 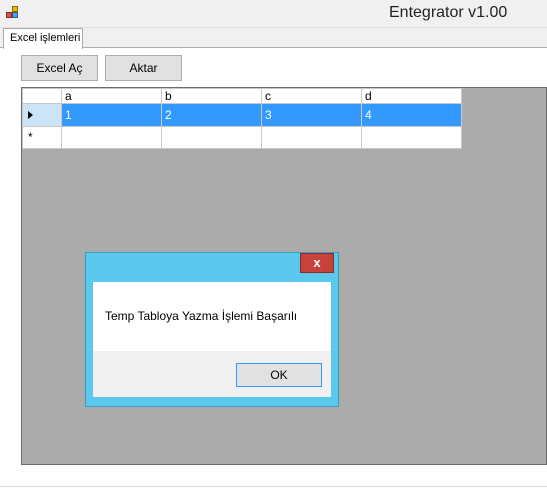 I want to click on grid-header-row: a b c d, so click(x=242, y=96).